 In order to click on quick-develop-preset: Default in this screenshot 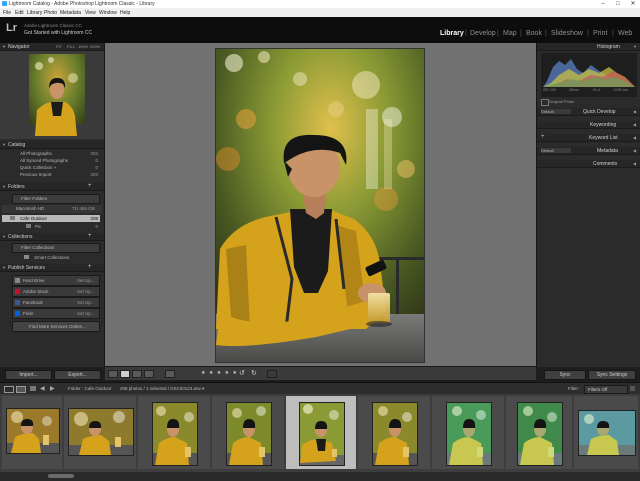, I will do `click(556, 111)`.